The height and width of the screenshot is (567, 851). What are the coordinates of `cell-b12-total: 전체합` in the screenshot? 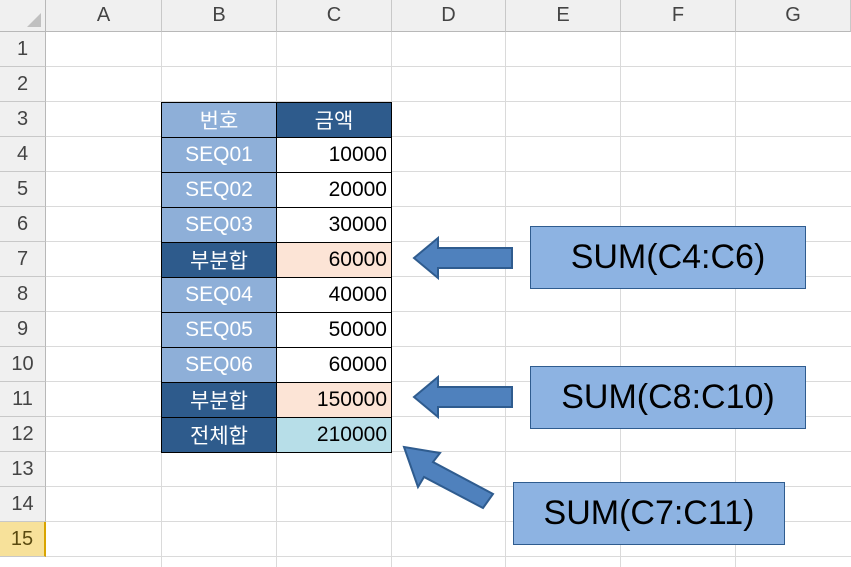 It's located at (219, 435).